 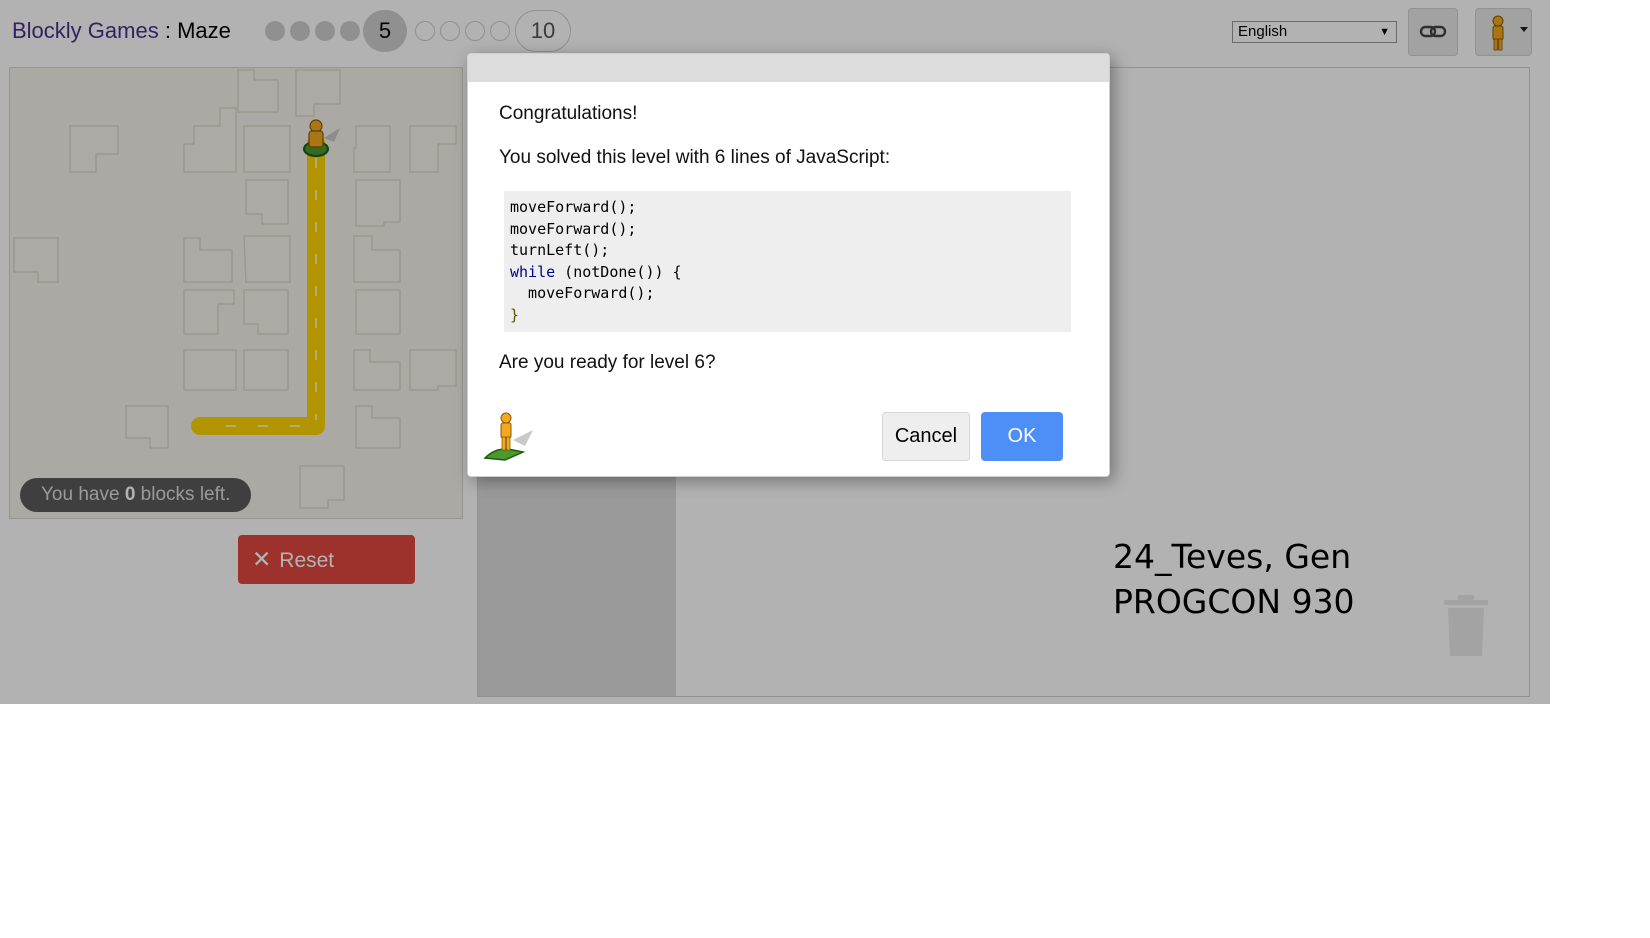 I want to click on congrats-text: Congratulations!, so click(x=568, y=113).